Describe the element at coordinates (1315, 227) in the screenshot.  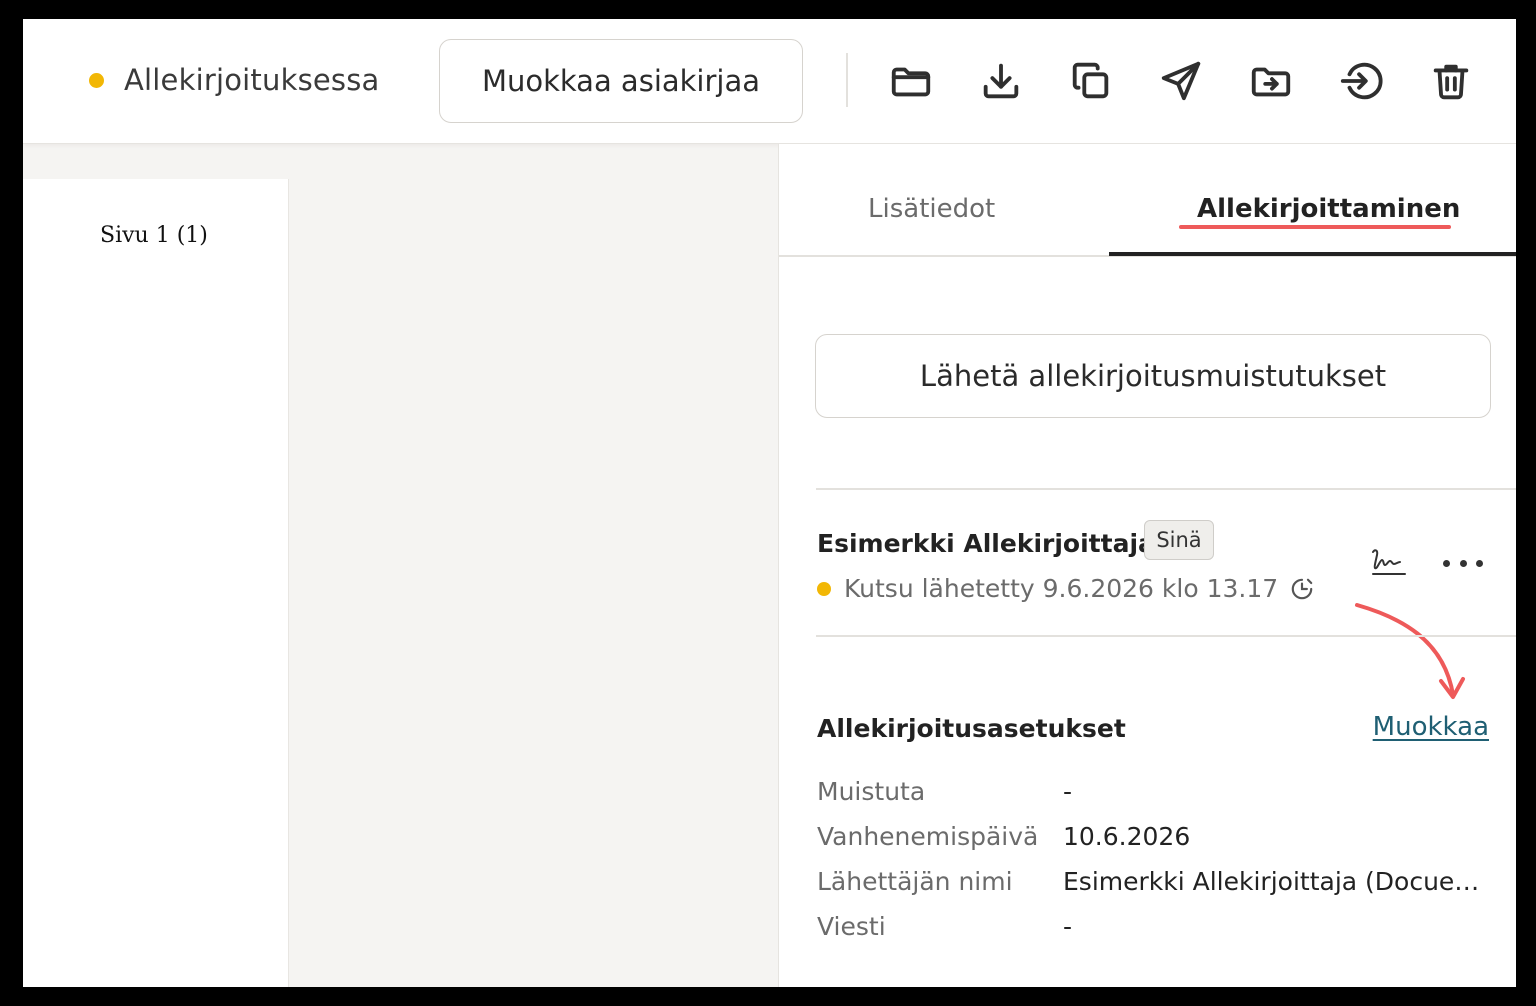
I see `tab-highlight-underline` at that location.